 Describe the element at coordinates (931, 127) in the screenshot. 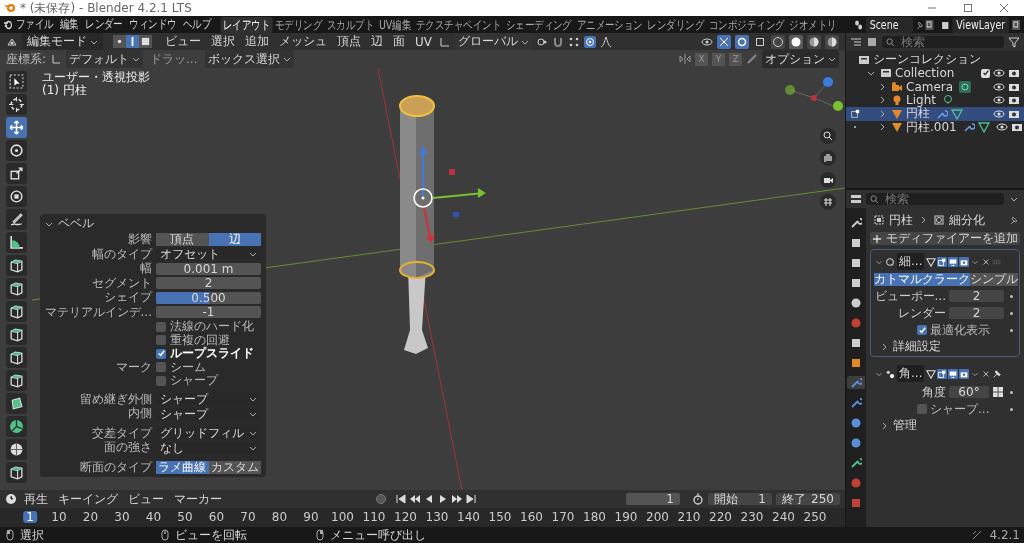

I see `tree-item: 円柱.001` at that location.